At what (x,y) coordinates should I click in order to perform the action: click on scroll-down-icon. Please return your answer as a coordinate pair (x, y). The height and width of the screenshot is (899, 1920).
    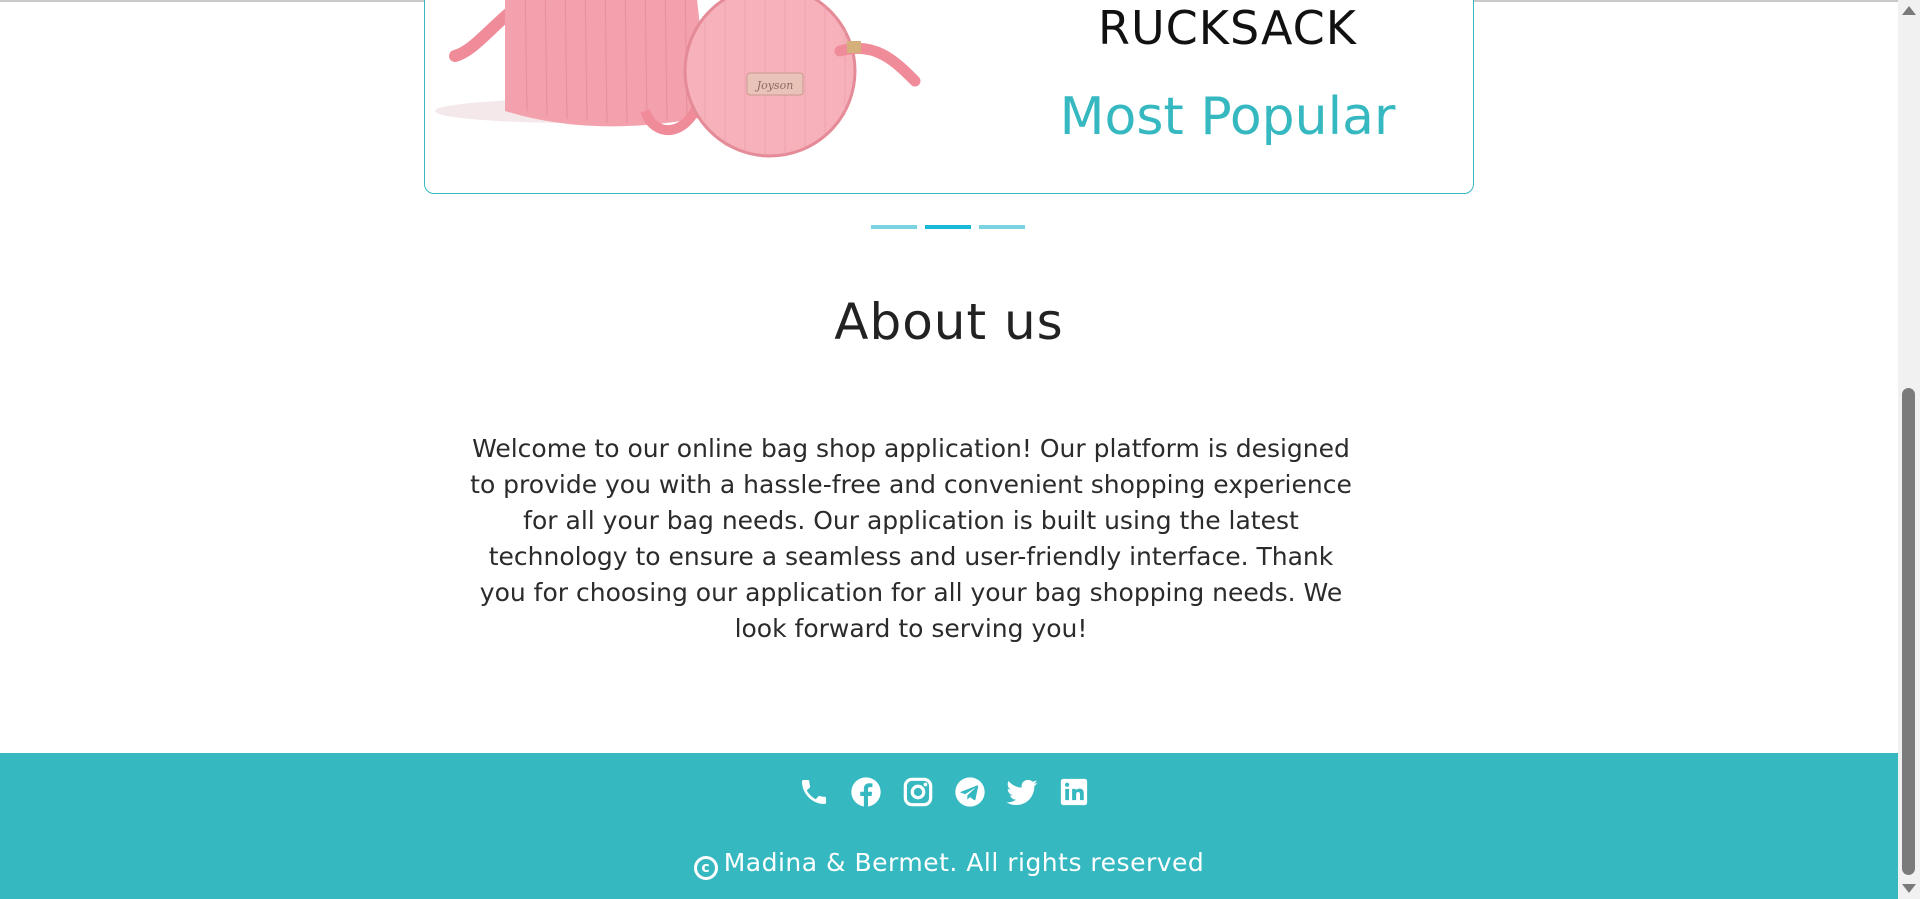
    Looking at the image, I should click on (1909, 888).